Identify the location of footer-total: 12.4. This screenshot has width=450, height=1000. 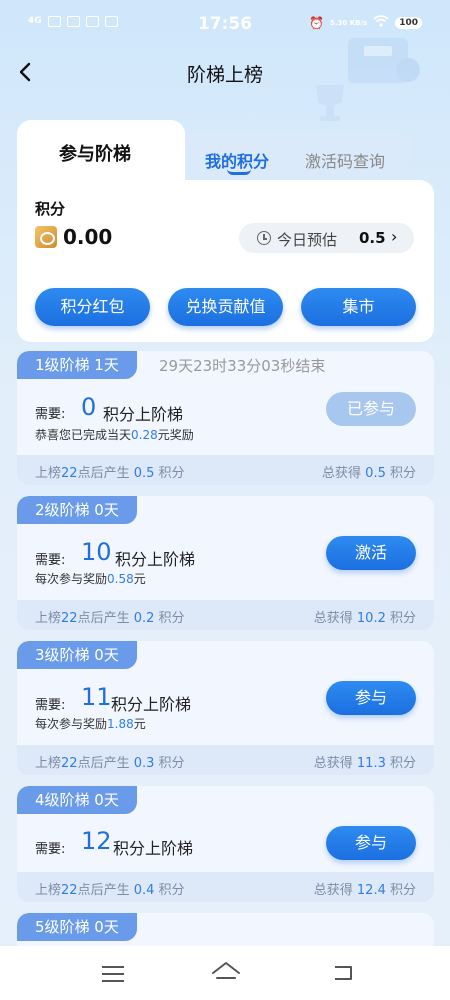
(371, 890).